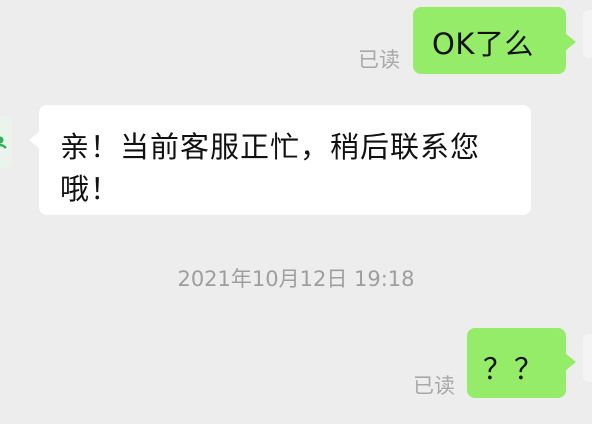 This screenshot has height=424, width=592. I want to click on read-status-2: 已读, so click(434, 386).